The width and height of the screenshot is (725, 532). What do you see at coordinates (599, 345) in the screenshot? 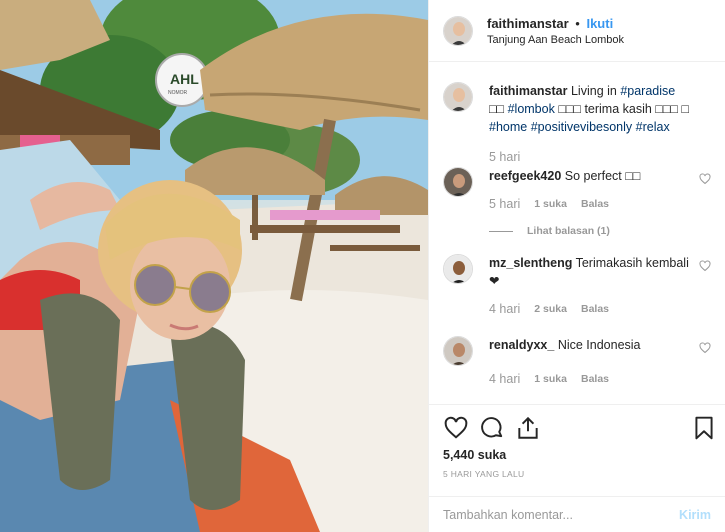
I see `comment-text: Nice Indonesia` at bounding box center [599, 345].